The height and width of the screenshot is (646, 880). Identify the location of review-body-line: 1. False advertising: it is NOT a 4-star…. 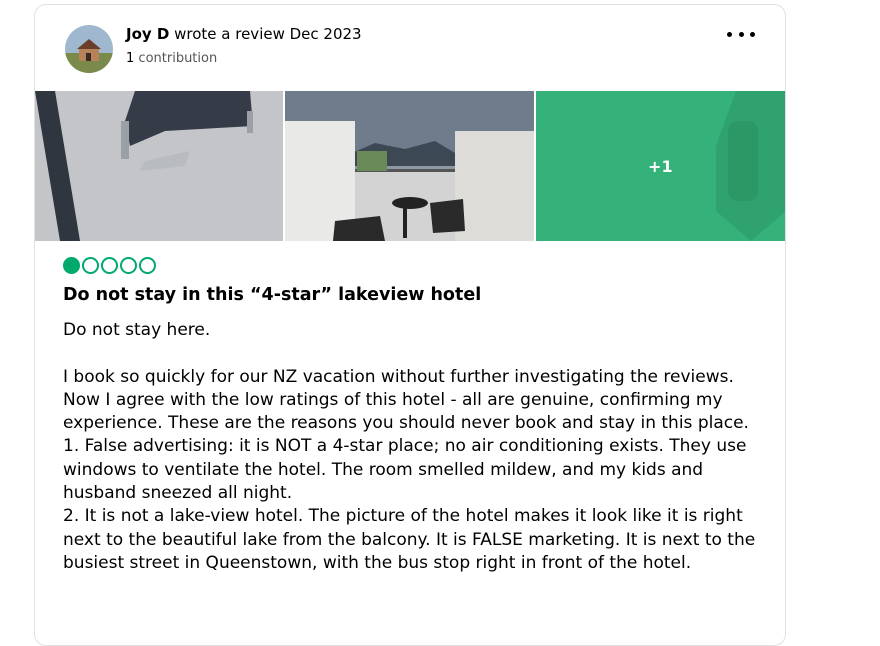
(405, 446).